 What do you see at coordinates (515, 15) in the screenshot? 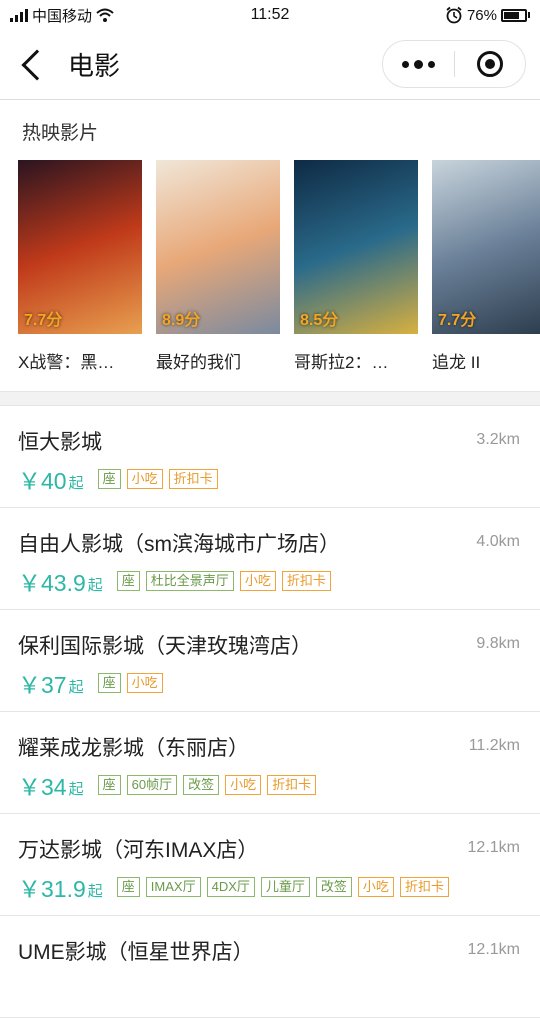
I see `battery-icon` at bounding box center [515, 15].